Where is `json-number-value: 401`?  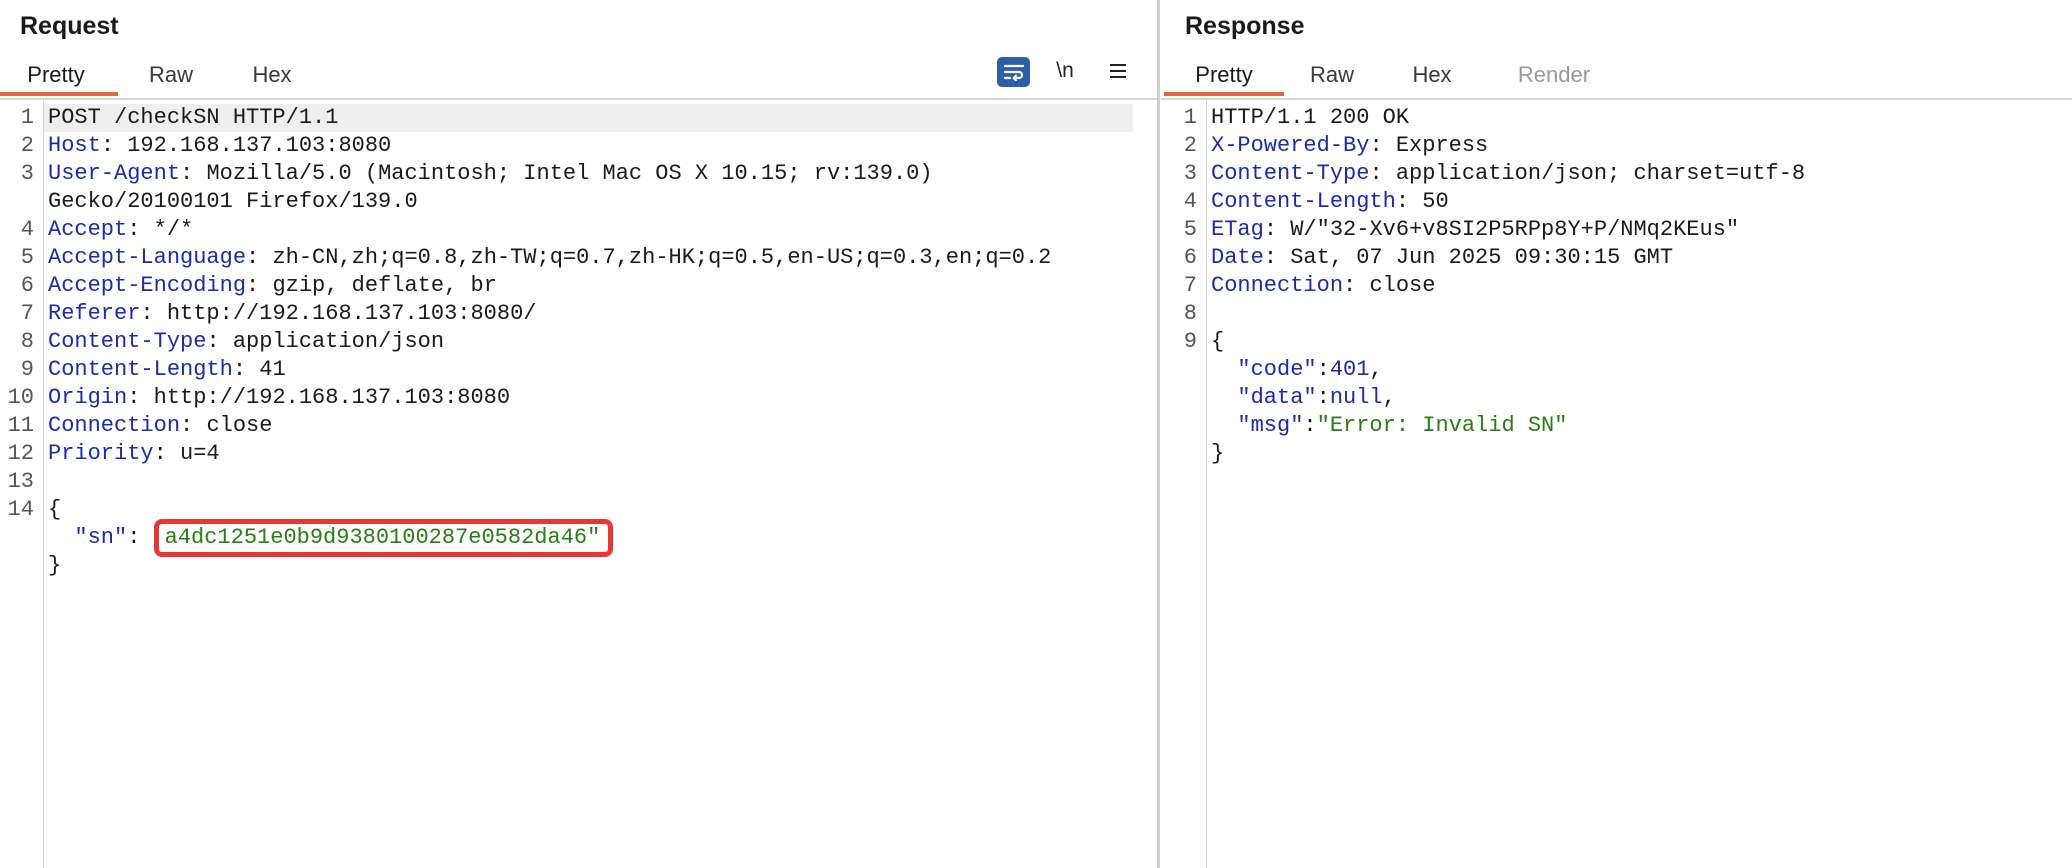
json-number-value: 401 is located at coordinates (1349, 369).